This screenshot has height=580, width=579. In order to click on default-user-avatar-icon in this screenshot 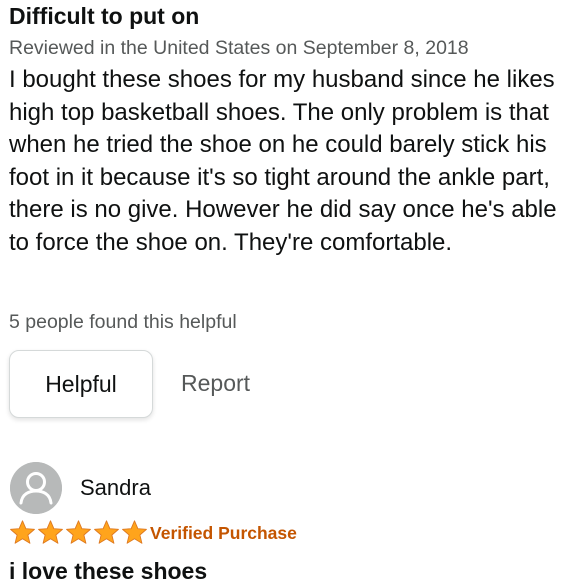, I will do `click(36, 488)`.